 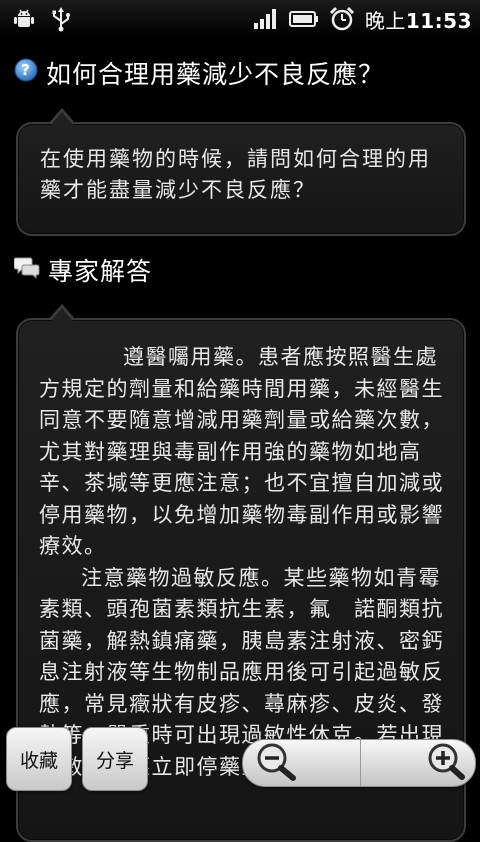 What do you see at coordinates (100, 271) in the screenshot?
I see `answer-heading: 專家解答` at bounding box center [100, 271].